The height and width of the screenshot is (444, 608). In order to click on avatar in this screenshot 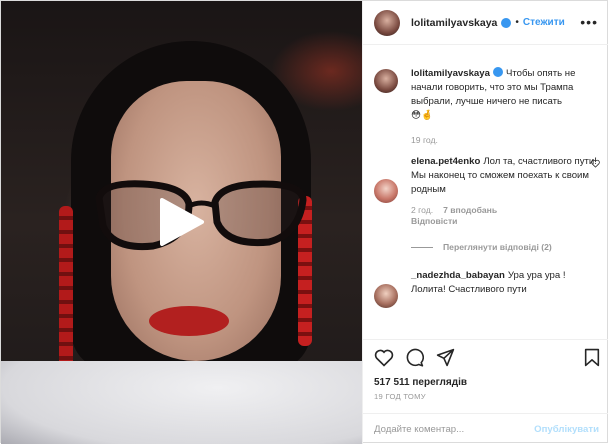, I will do `click(387, 22)`.